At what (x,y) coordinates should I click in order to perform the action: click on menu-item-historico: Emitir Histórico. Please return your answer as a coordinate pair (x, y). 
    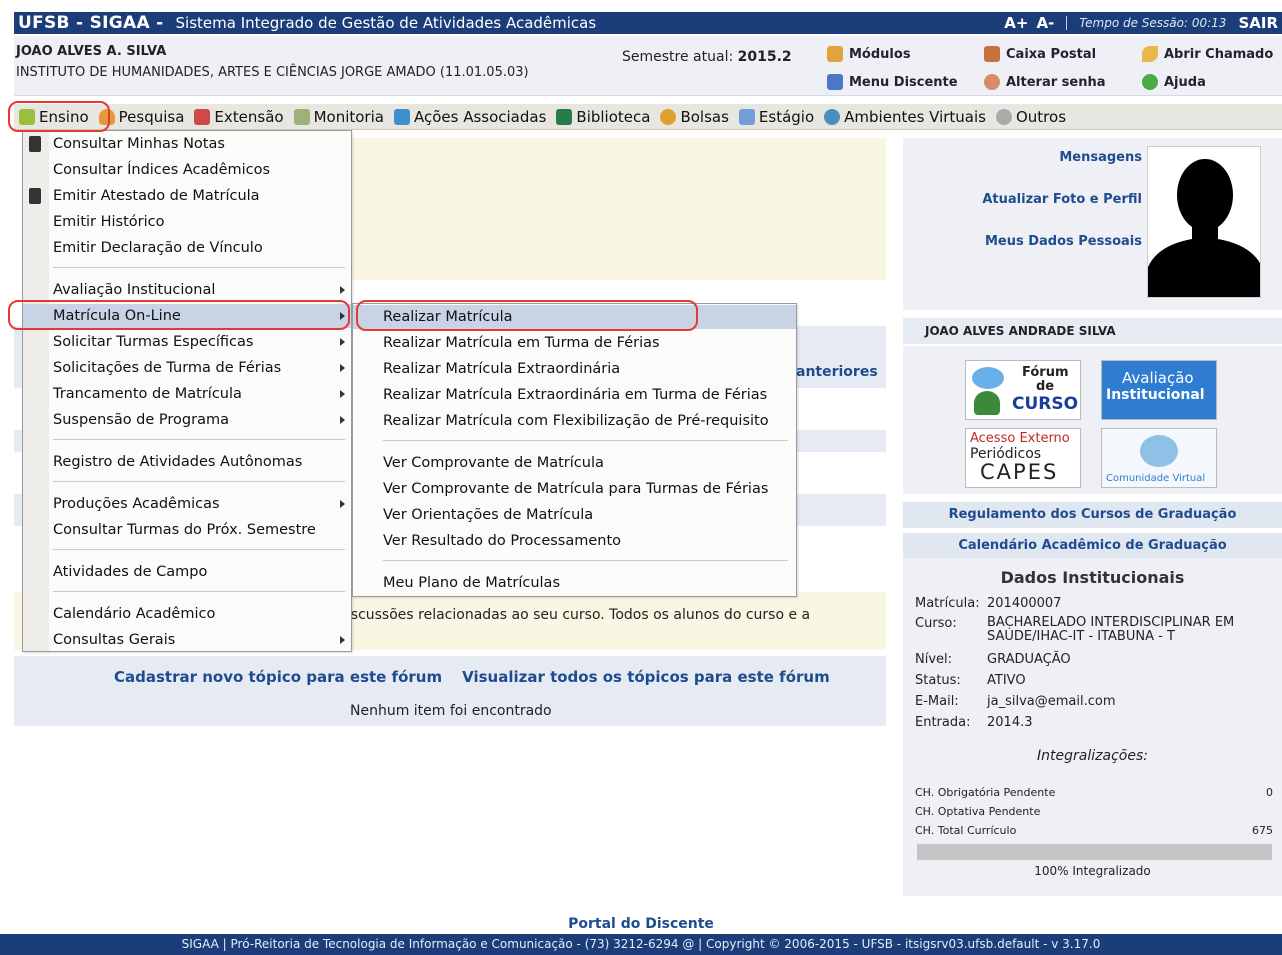
    Looking at the image, I should click on (187, 222).